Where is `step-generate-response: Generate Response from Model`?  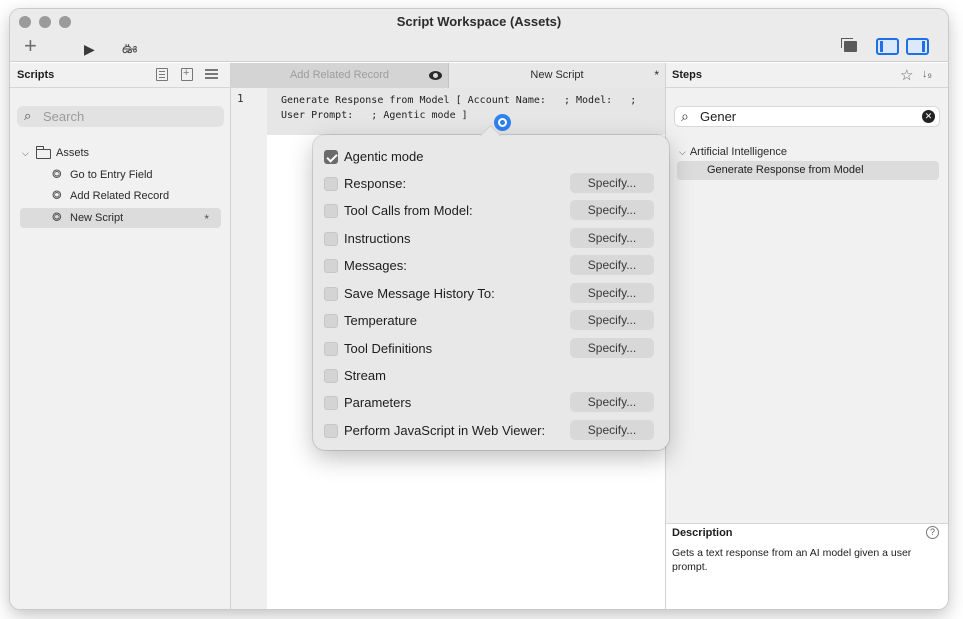
step-generate-response: Generate Response from Model is located at coordinates (808, 170).